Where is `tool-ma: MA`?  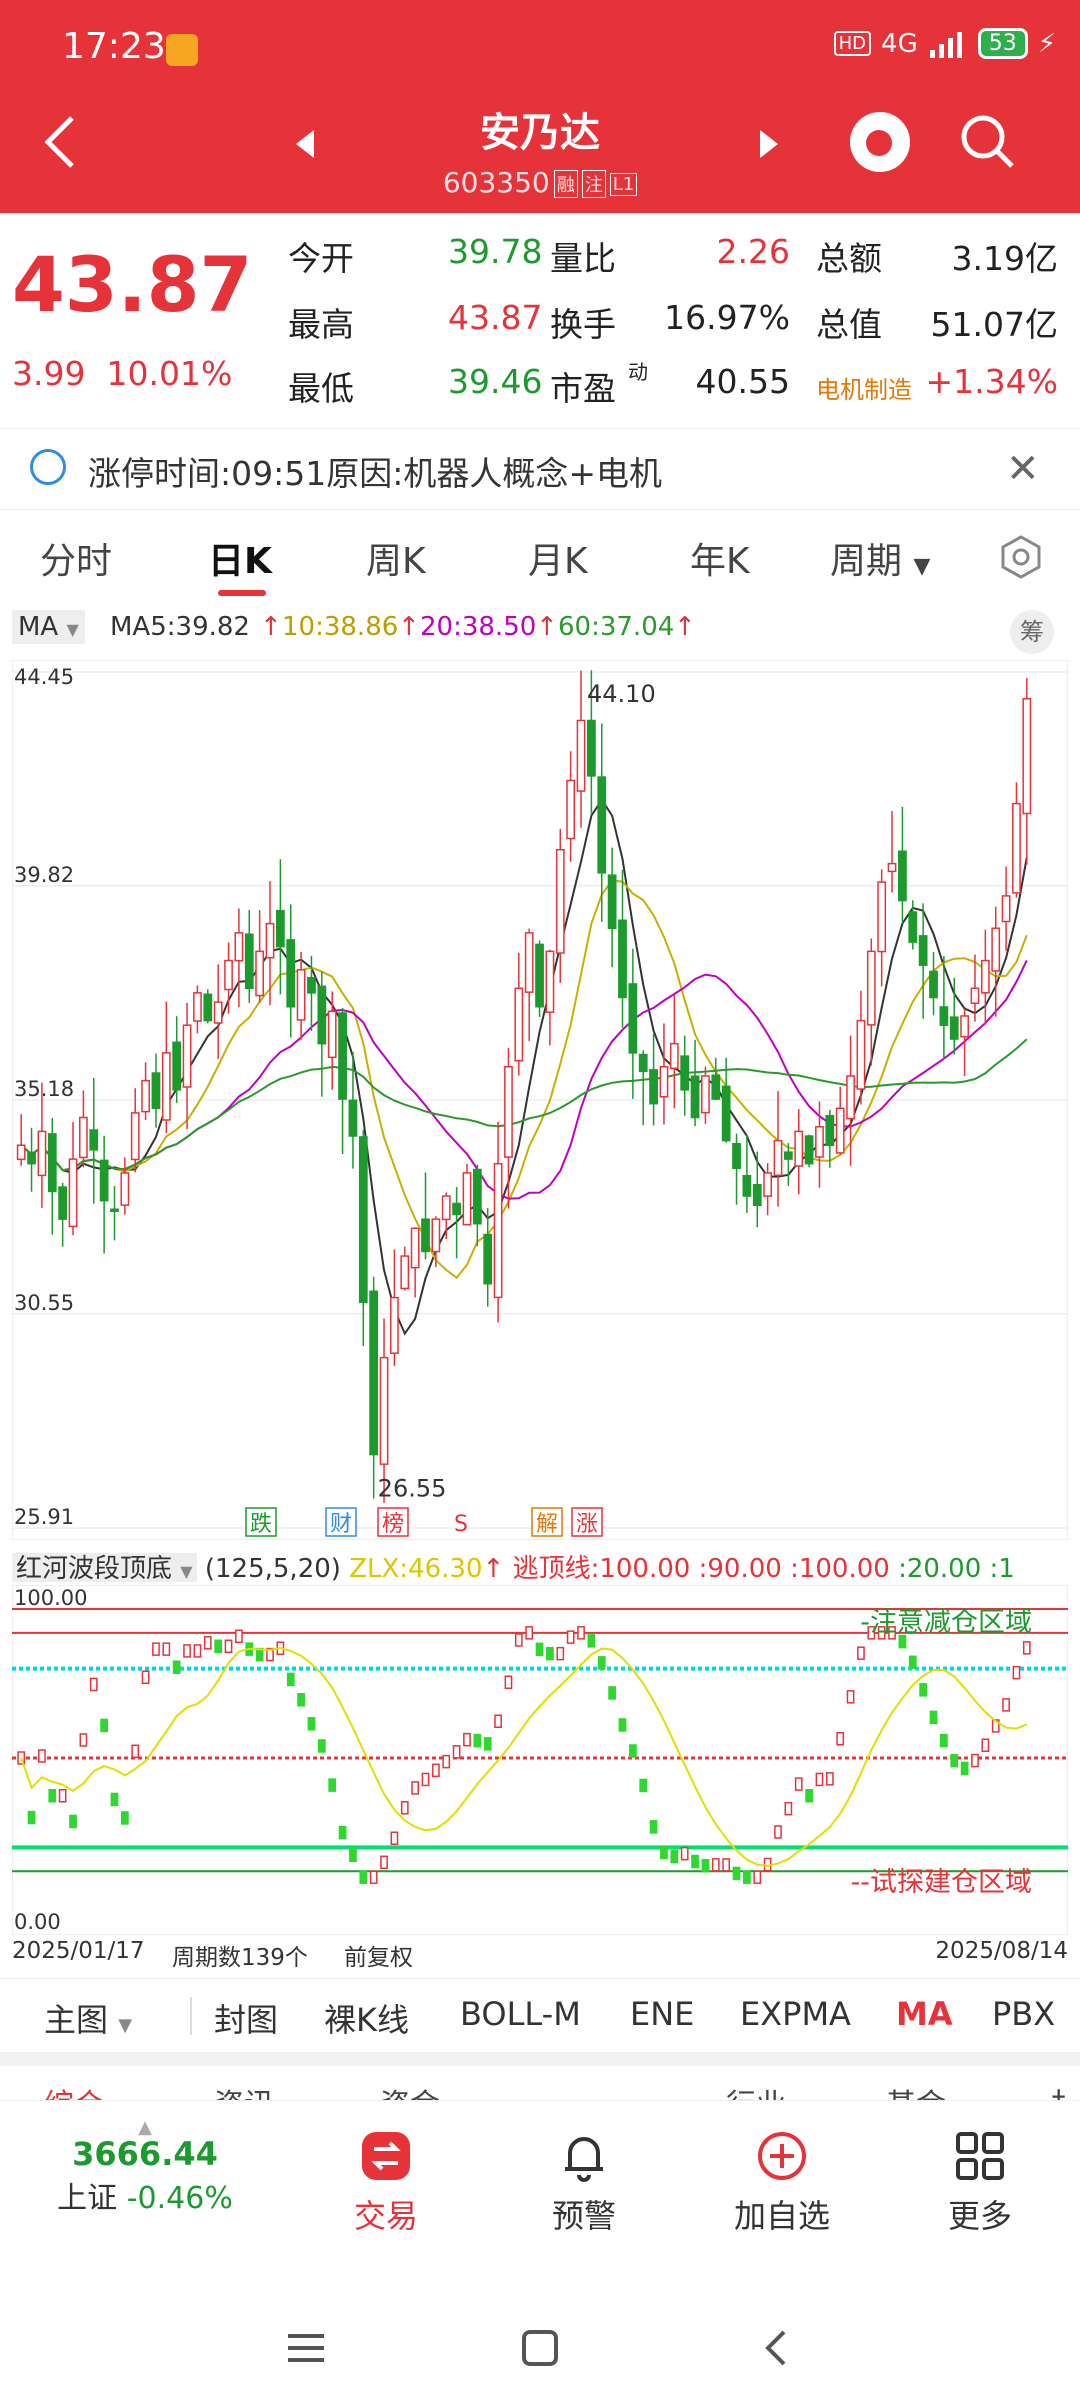
tool-ma: MA is located at coordinates (924, 2014).